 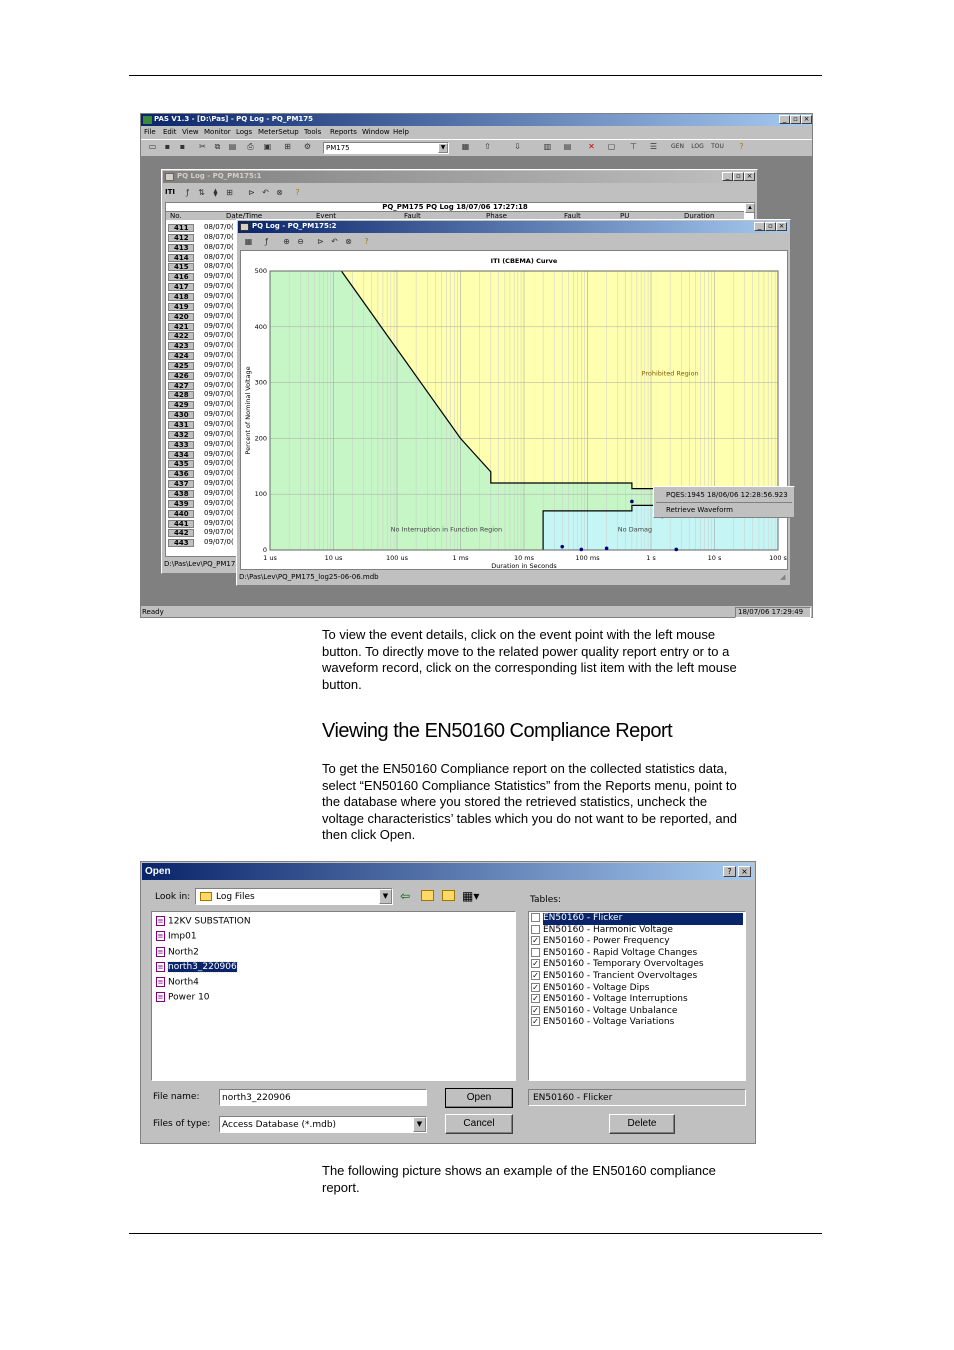 I want to click on table-list-item: ✓ EN50160 - Voltage Dips, so click(x=637, y=988).